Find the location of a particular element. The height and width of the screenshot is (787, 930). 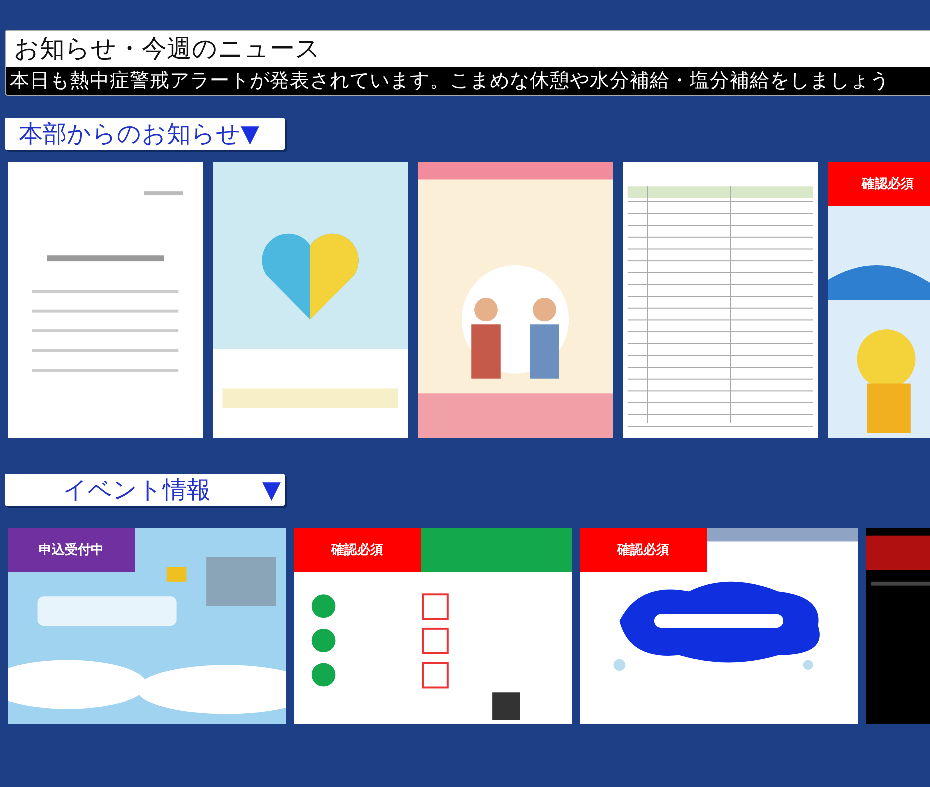

section-title: 本部からのお知らせ is located at coordinates (130, 134).